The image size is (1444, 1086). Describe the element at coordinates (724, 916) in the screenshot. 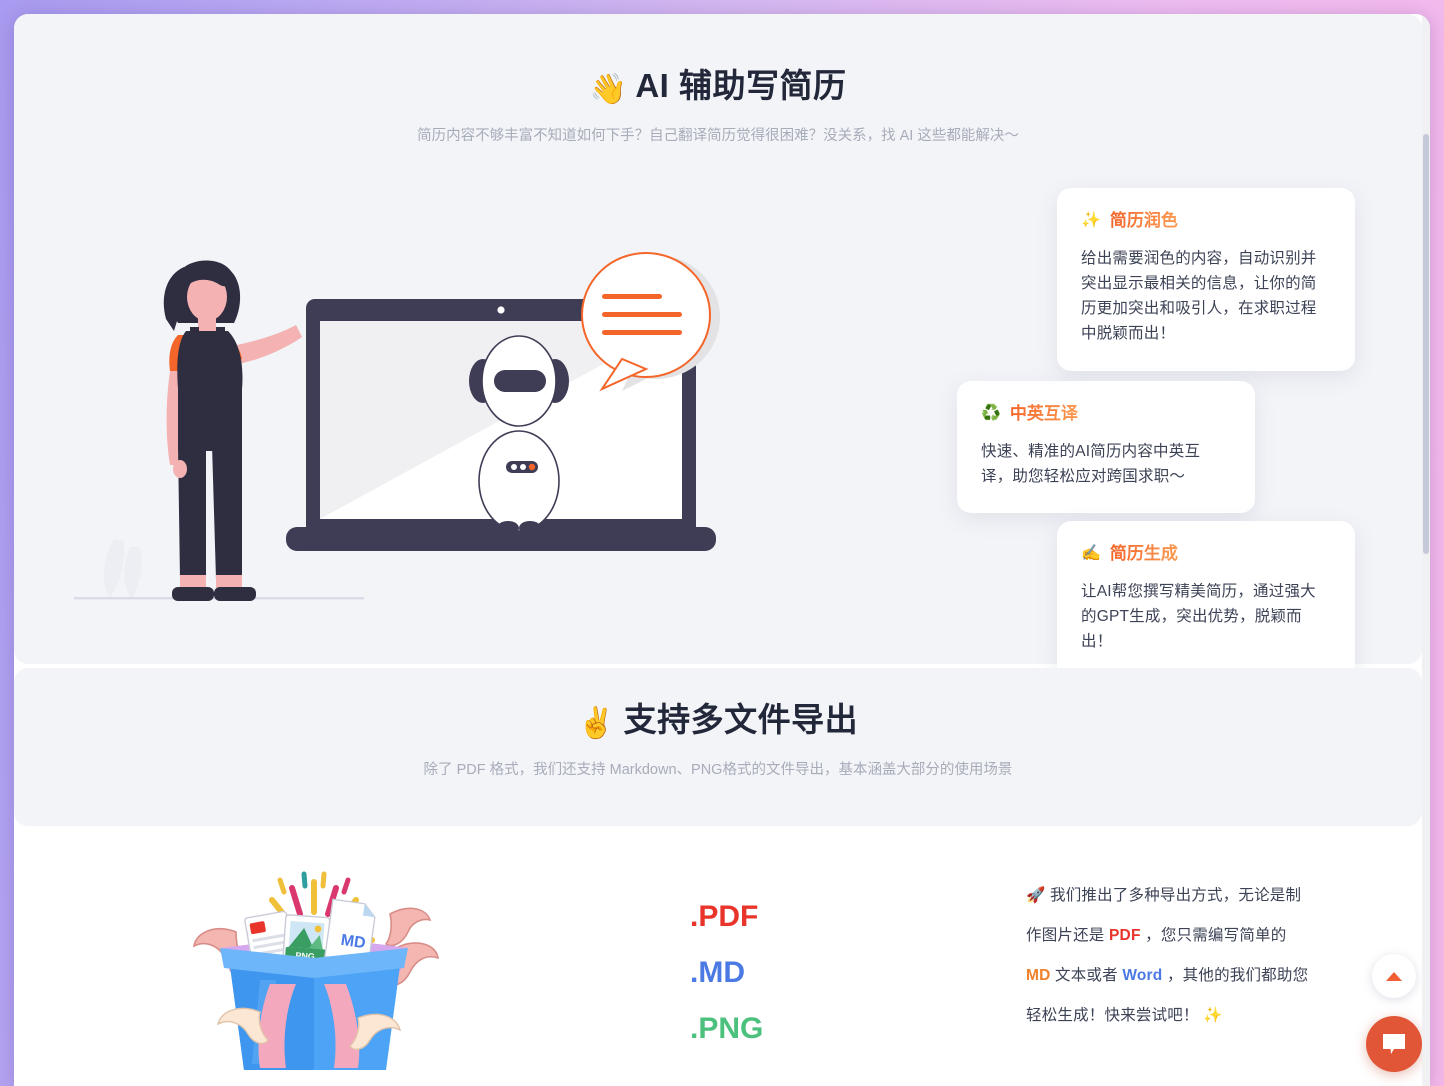

I see `format-item-pdf: .PDF` at that location.